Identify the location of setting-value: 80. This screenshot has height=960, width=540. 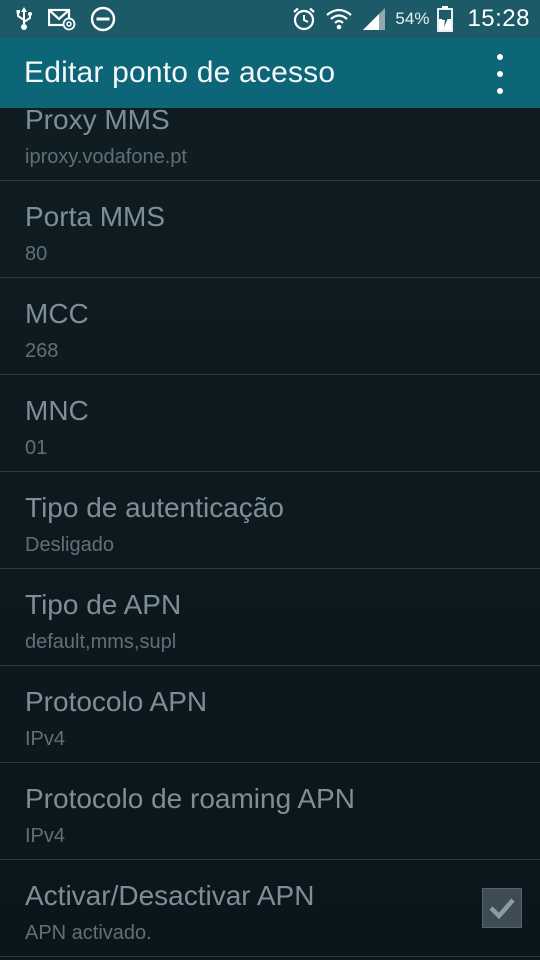
(36, 254).